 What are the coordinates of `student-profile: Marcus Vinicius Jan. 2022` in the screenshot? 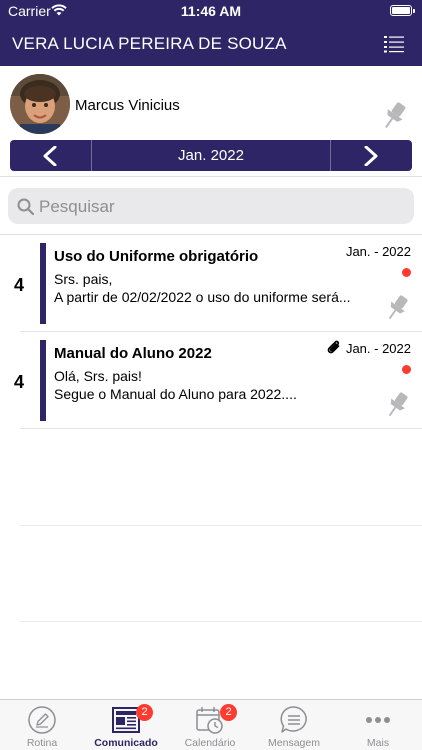 It's located at (211, 121).